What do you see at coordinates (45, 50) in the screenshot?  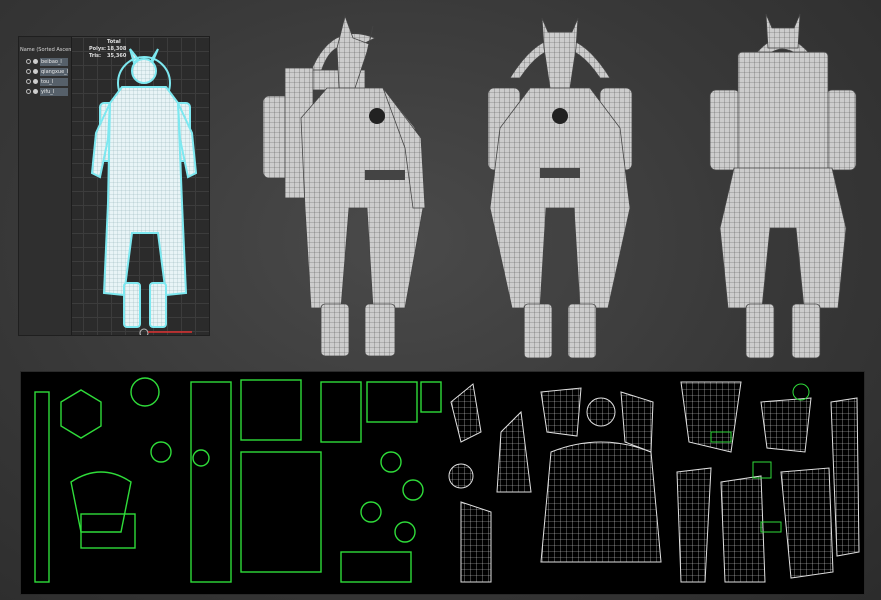 I see `scene-explorer-header: Name (Sorted Ascen` at bounding box center [45, 50].